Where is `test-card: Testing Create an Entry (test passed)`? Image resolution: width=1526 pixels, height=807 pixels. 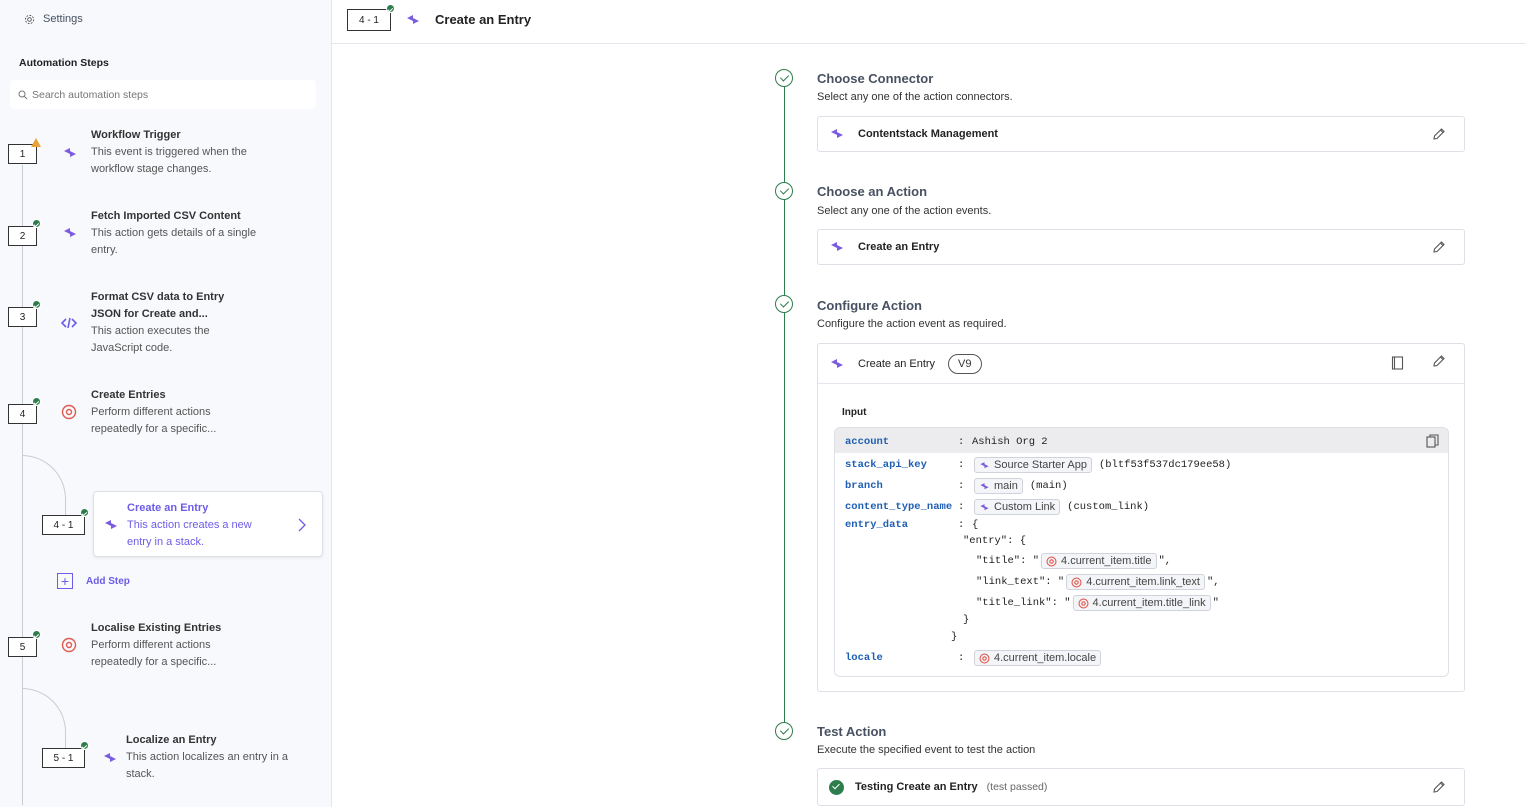
test-card: Testing Create an Entry (test passed) is located at coordinates (1141, 787).